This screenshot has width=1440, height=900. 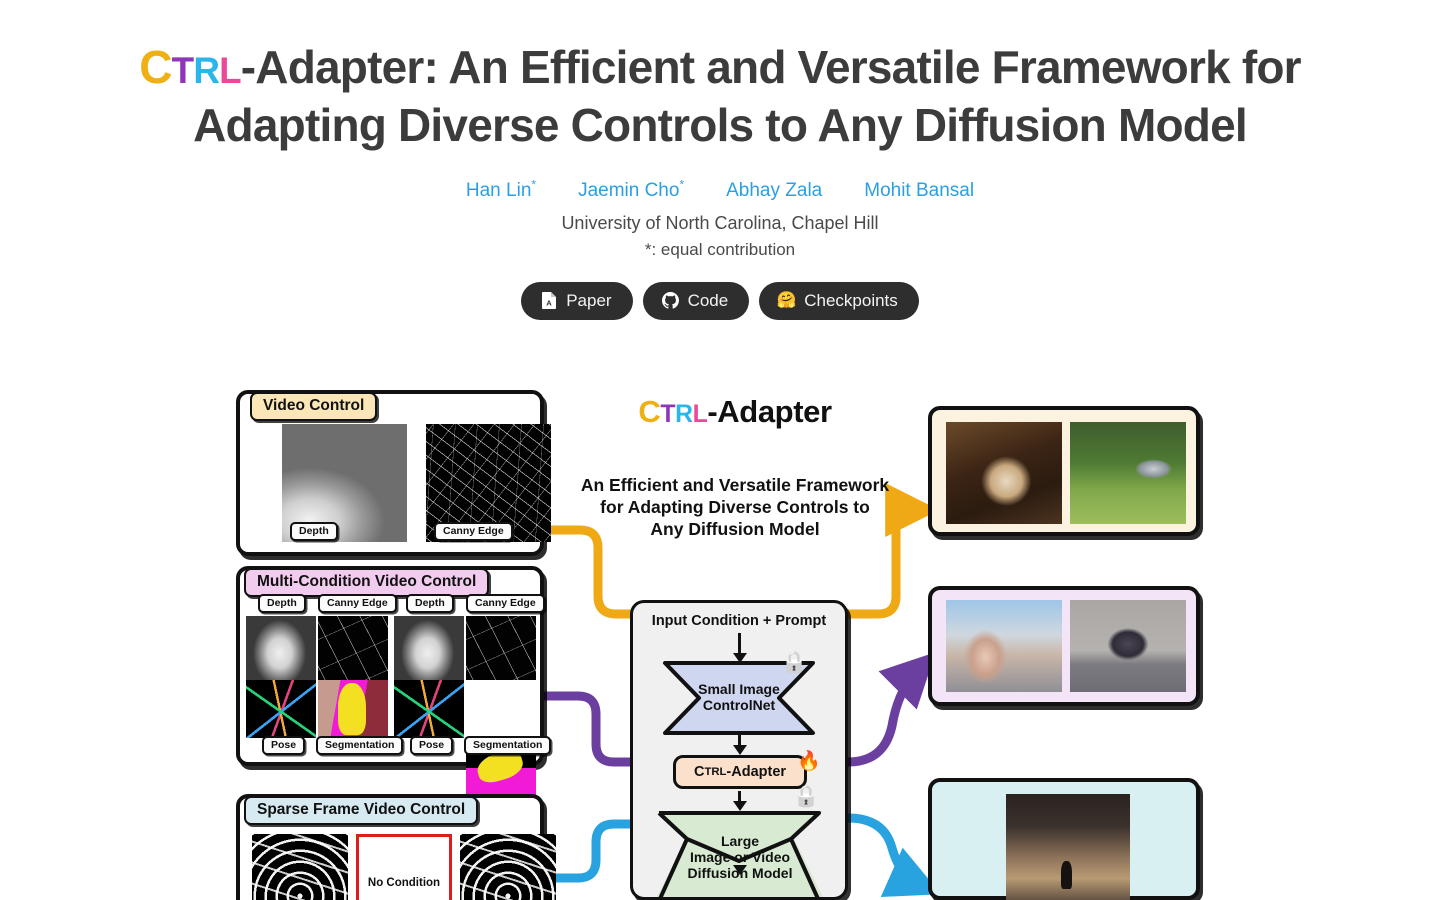 I want to click on controlnet-label-line2: ControlNet, so click(x=739, y=705).